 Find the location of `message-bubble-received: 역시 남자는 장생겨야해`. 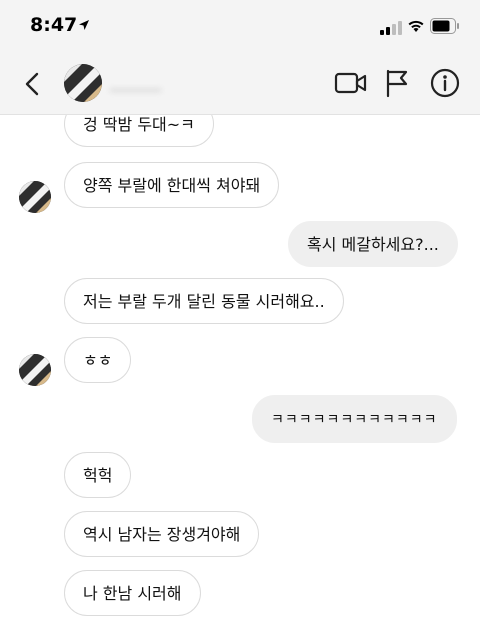

message-bubble-received: 역시 남자는 장생겨야해 is located at coordinates (162, 534).